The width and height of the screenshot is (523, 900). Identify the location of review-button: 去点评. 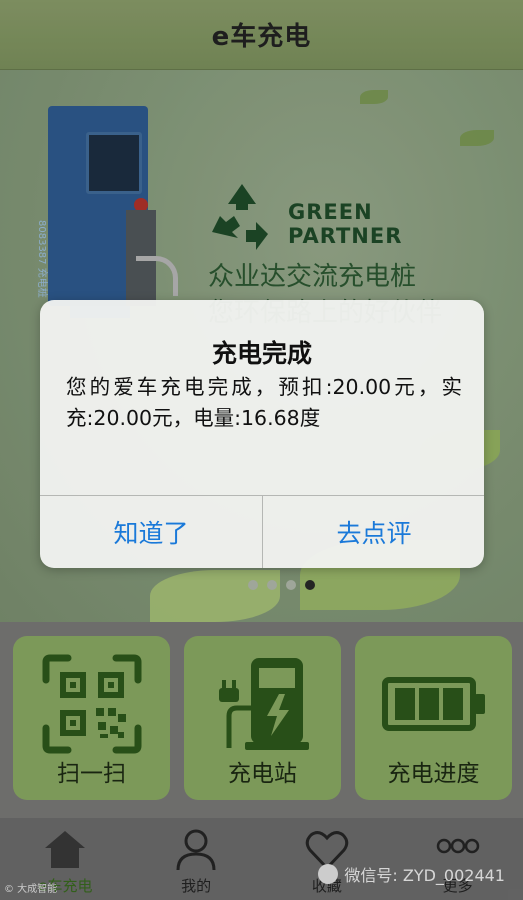
(373, 532).